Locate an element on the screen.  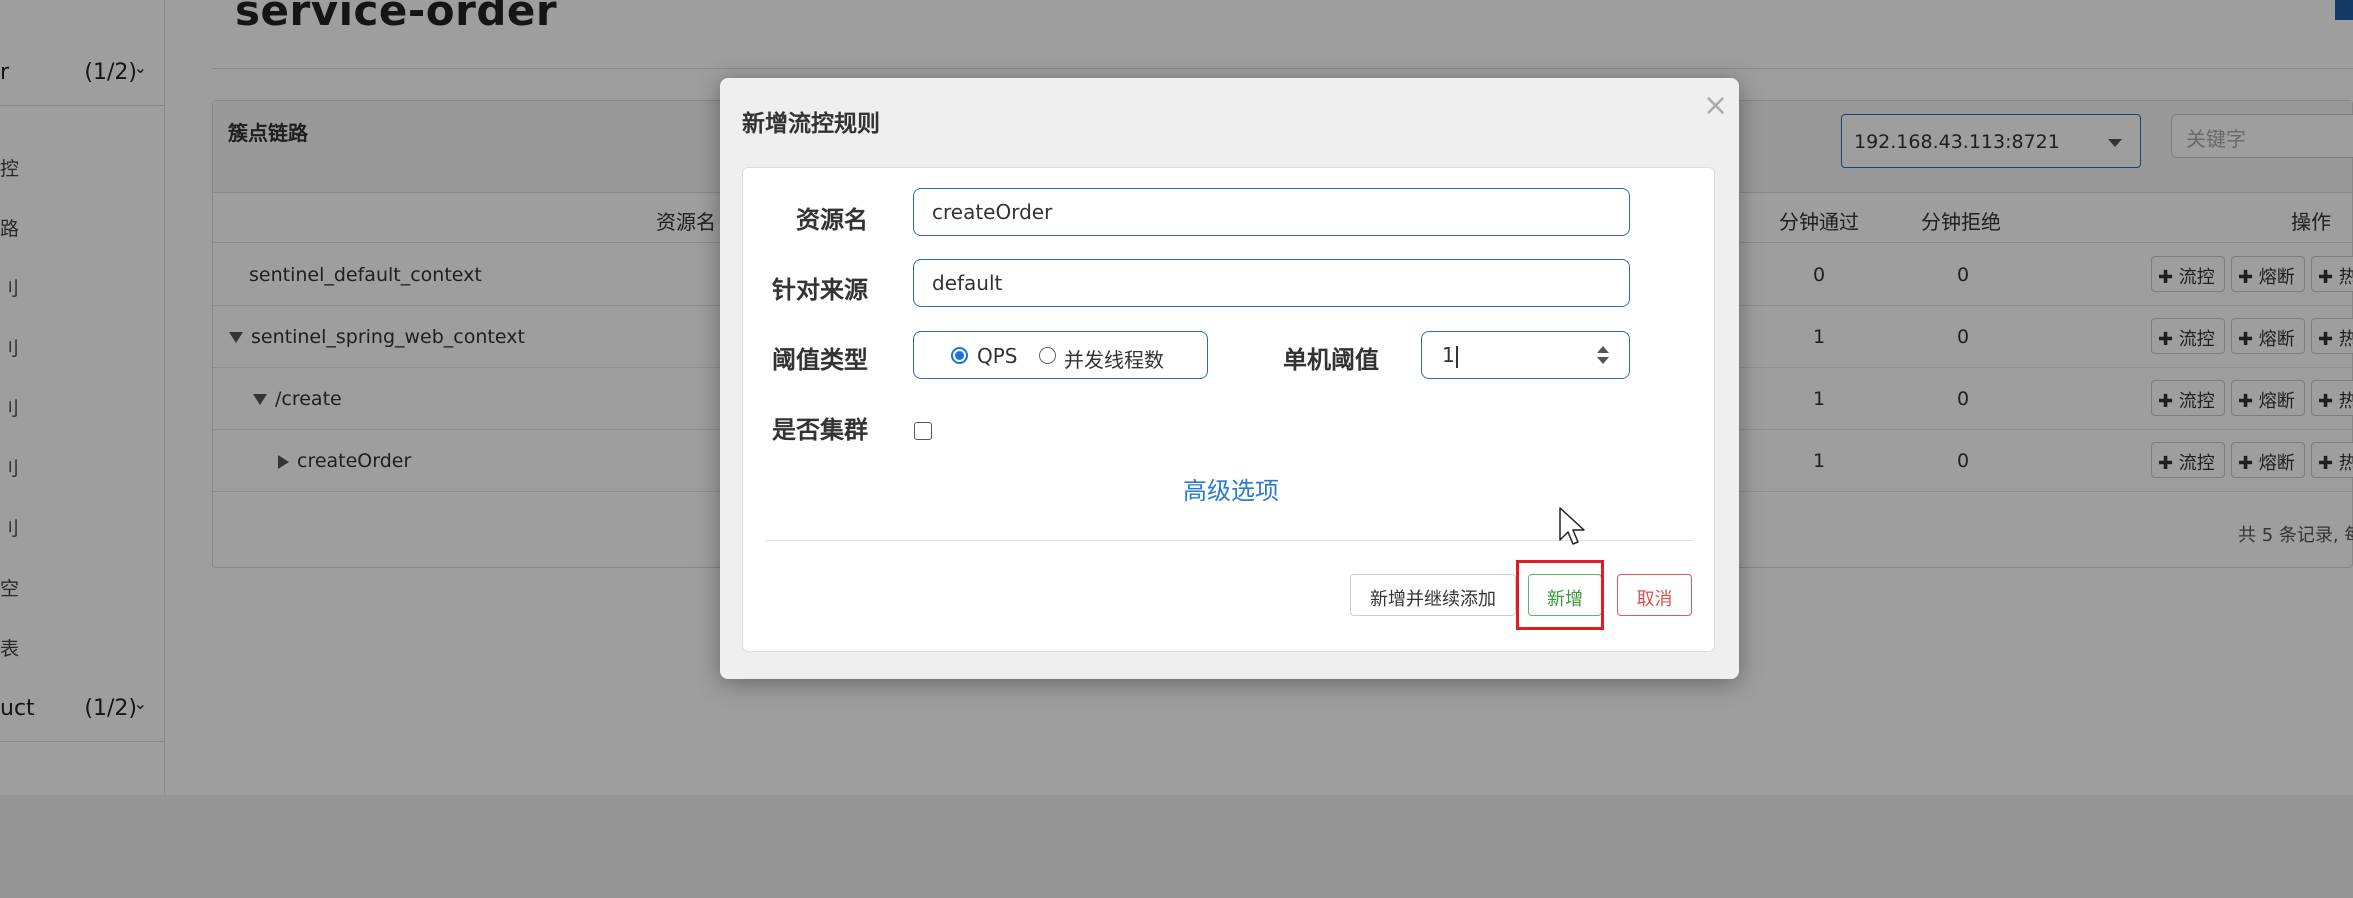
threshold-count-input: 1 is located at coordinates (1525, 355).